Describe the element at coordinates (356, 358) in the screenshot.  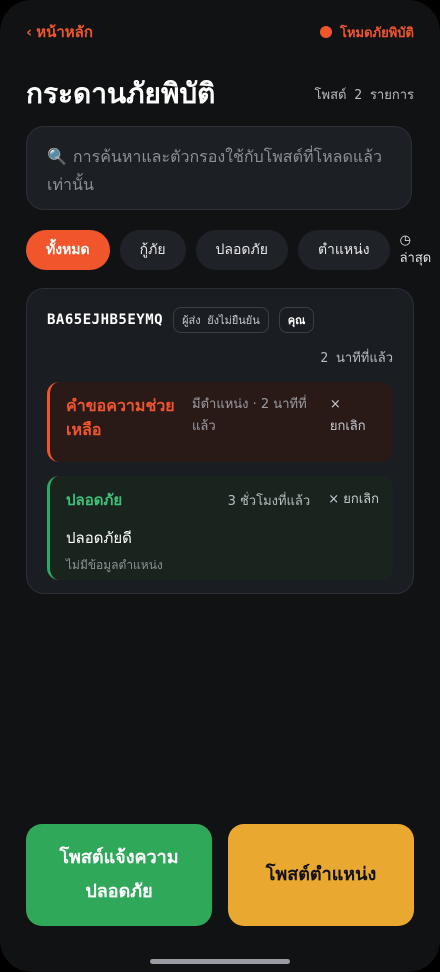
I see `post-time: 2 นาทีที่แล้ว` at that location.